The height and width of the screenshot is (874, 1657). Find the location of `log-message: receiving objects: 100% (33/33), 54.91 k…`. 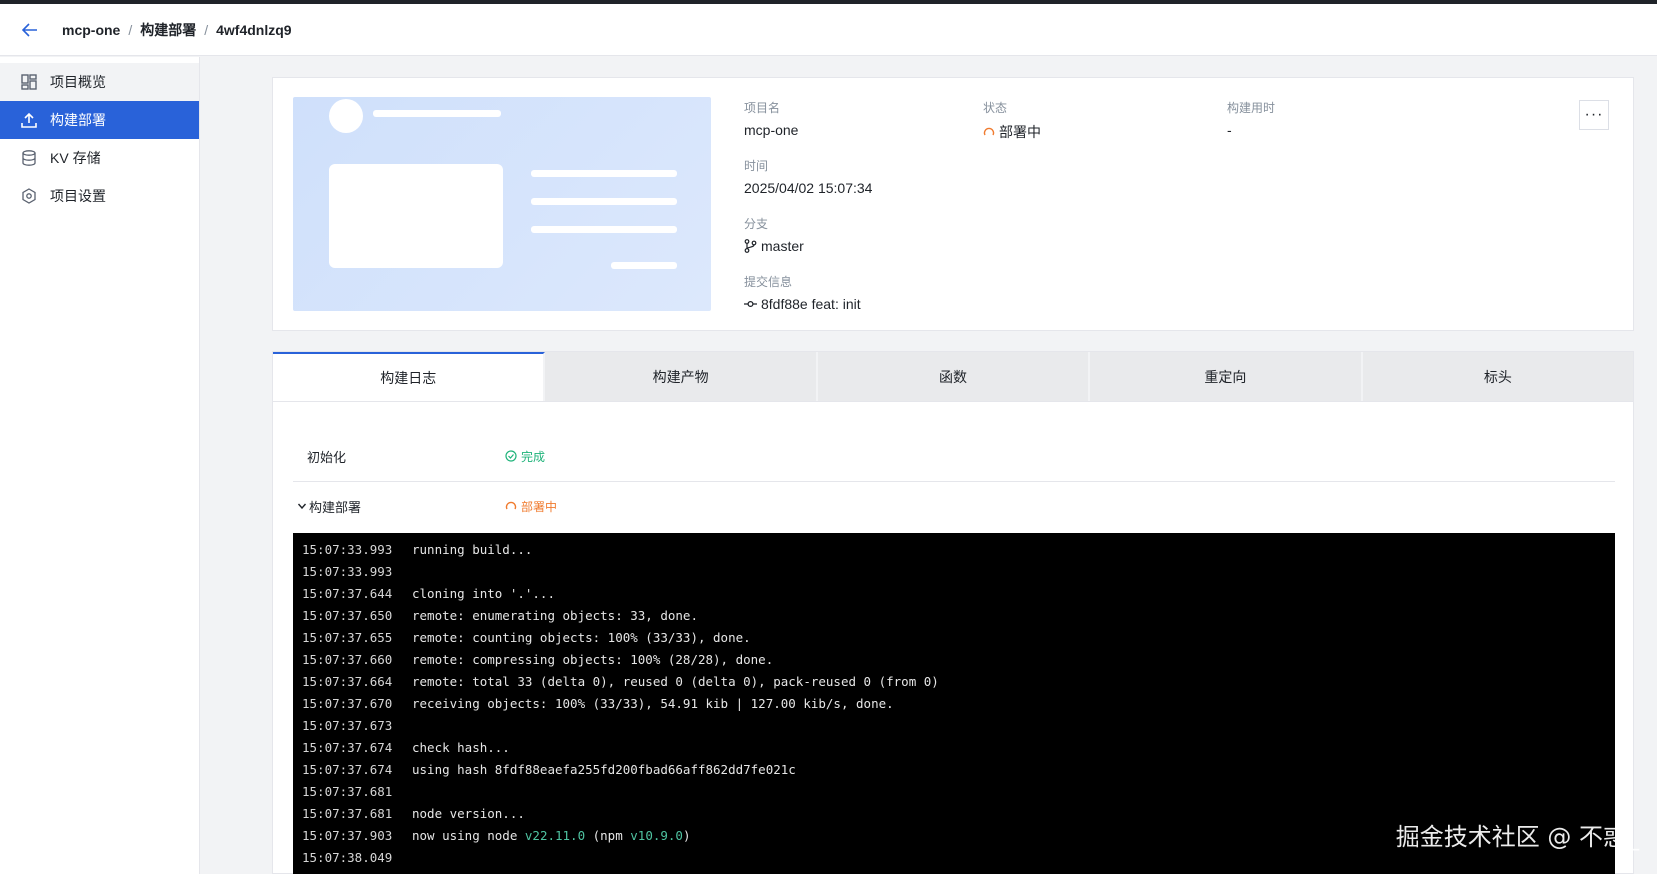

log-message: receiving objects: 100% (33/33), 54.91 k… is located at coordinates (653, 703).